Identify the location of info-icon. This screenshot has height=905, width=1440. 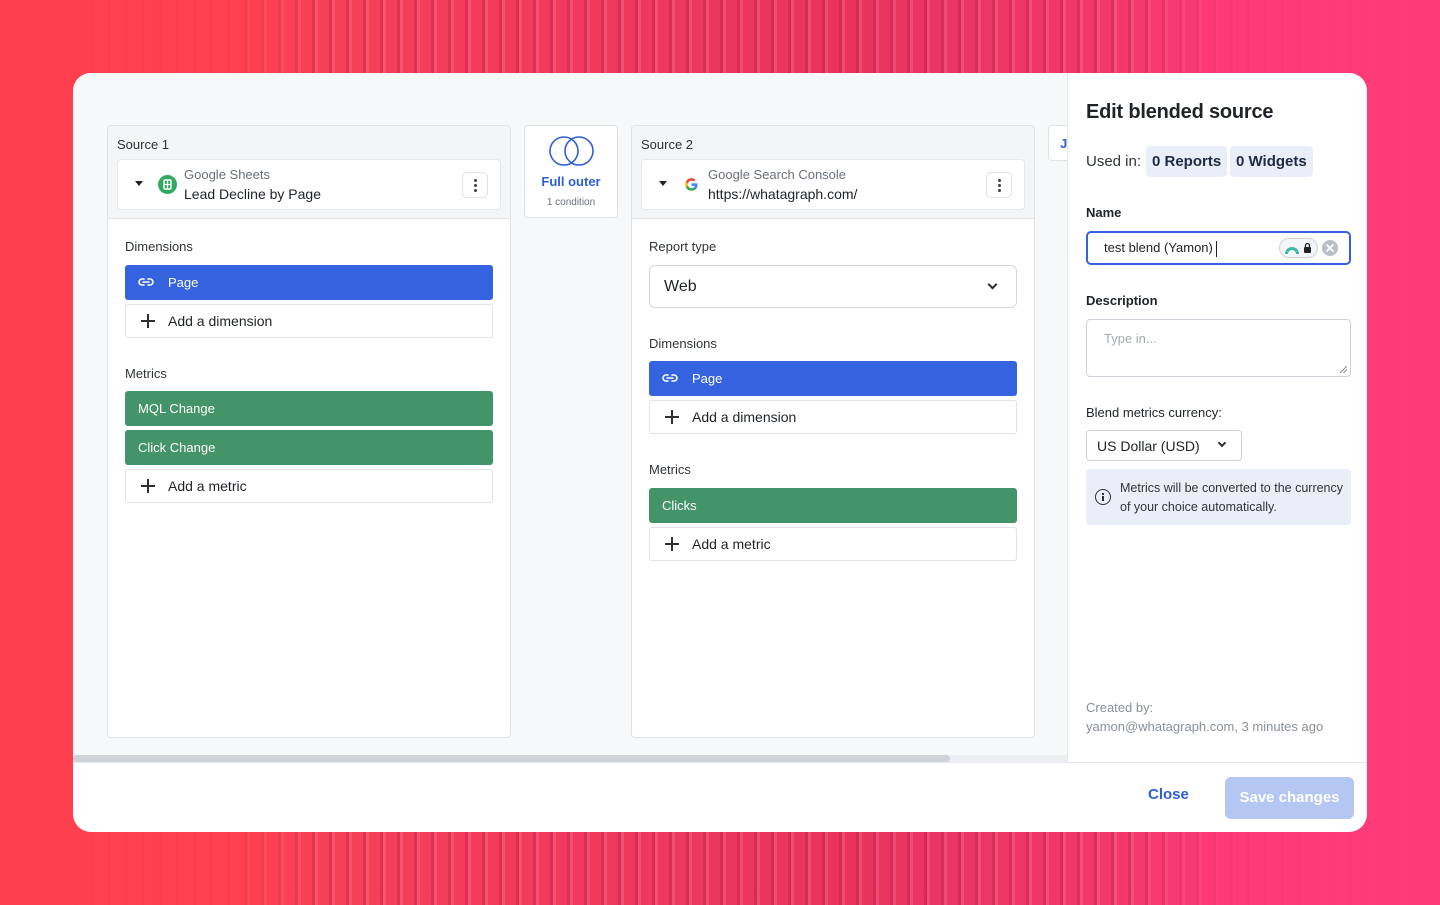
(1103, 497).